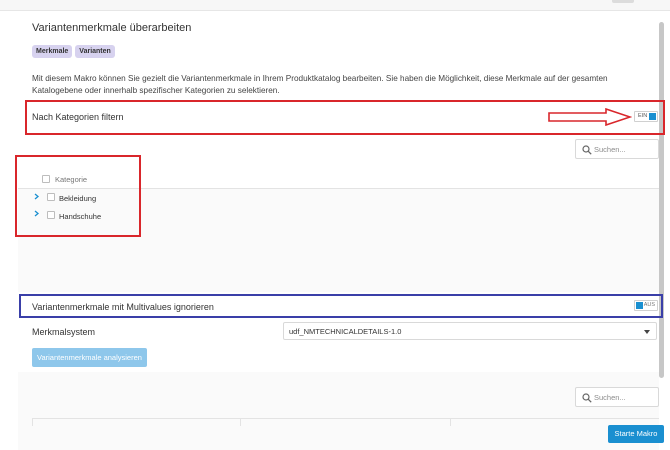 This screenshot has width=670, height=450. Describe the element at coordinates (64, 332) in the screenshot. I see `merkmalsystem-label: Merkmalsystem` at that location.